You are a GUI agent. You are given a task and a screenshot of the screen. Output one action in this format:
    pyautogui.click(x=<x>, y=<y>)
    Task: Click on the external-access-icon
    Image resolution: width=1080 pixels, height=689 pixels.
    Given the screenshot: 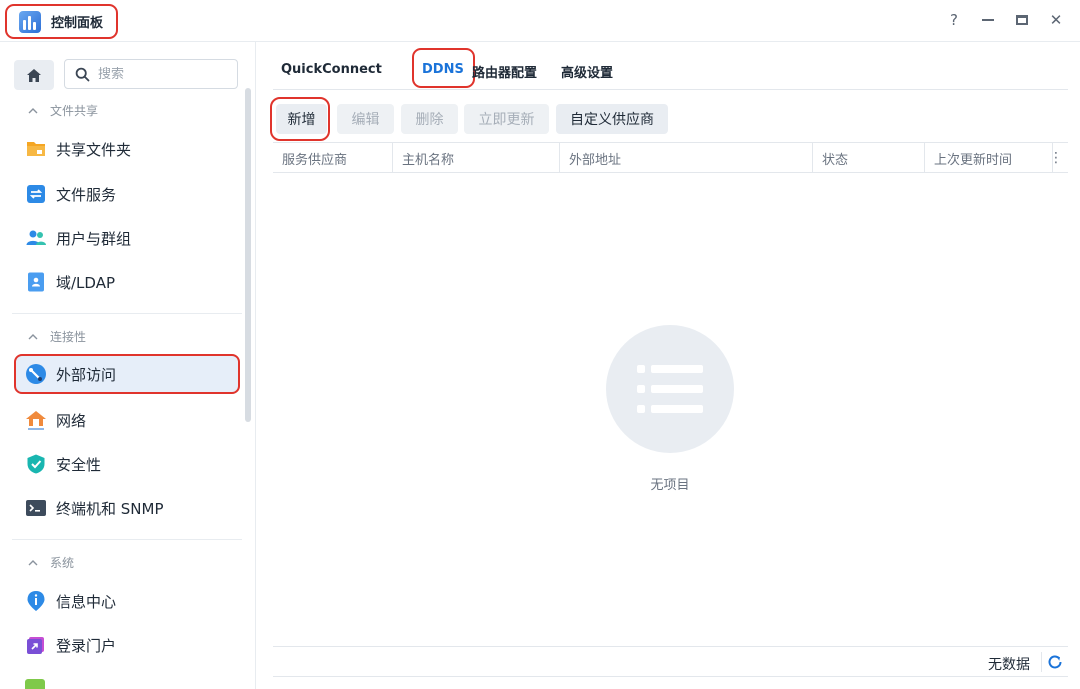 What is the action you would take?
    pyautogui.click(x=36, y=374)
    